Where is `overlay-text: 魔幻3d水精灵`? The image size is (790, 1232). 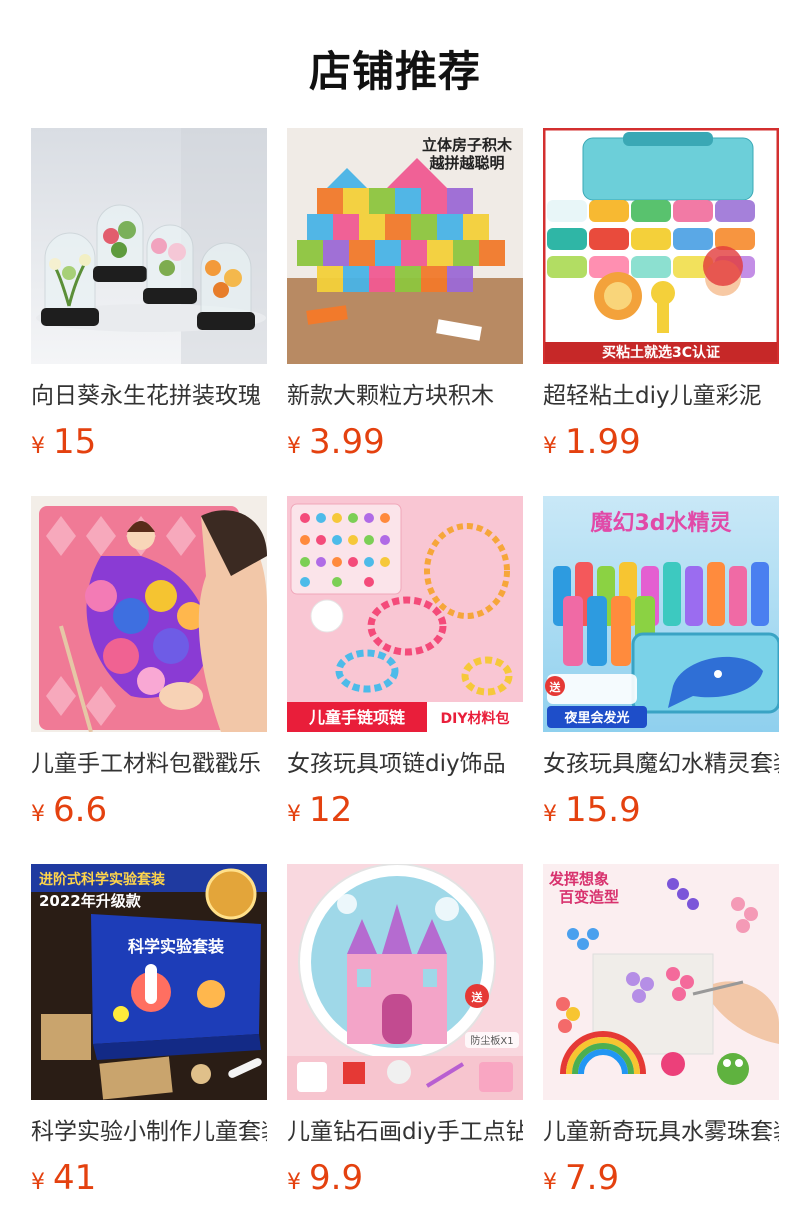
overlay-text: 魔幻3d水精灵 is located at coordinates (660, 523).